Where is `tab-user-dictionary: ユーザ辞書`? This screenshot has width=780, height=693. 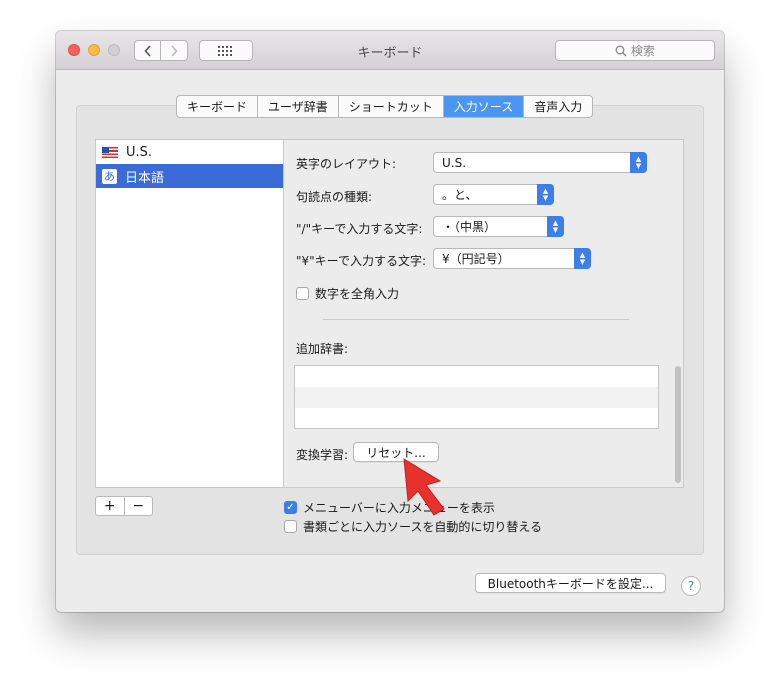
tab-user-dictionary: ユーザ辞書 is located at coordinates (298, 106).